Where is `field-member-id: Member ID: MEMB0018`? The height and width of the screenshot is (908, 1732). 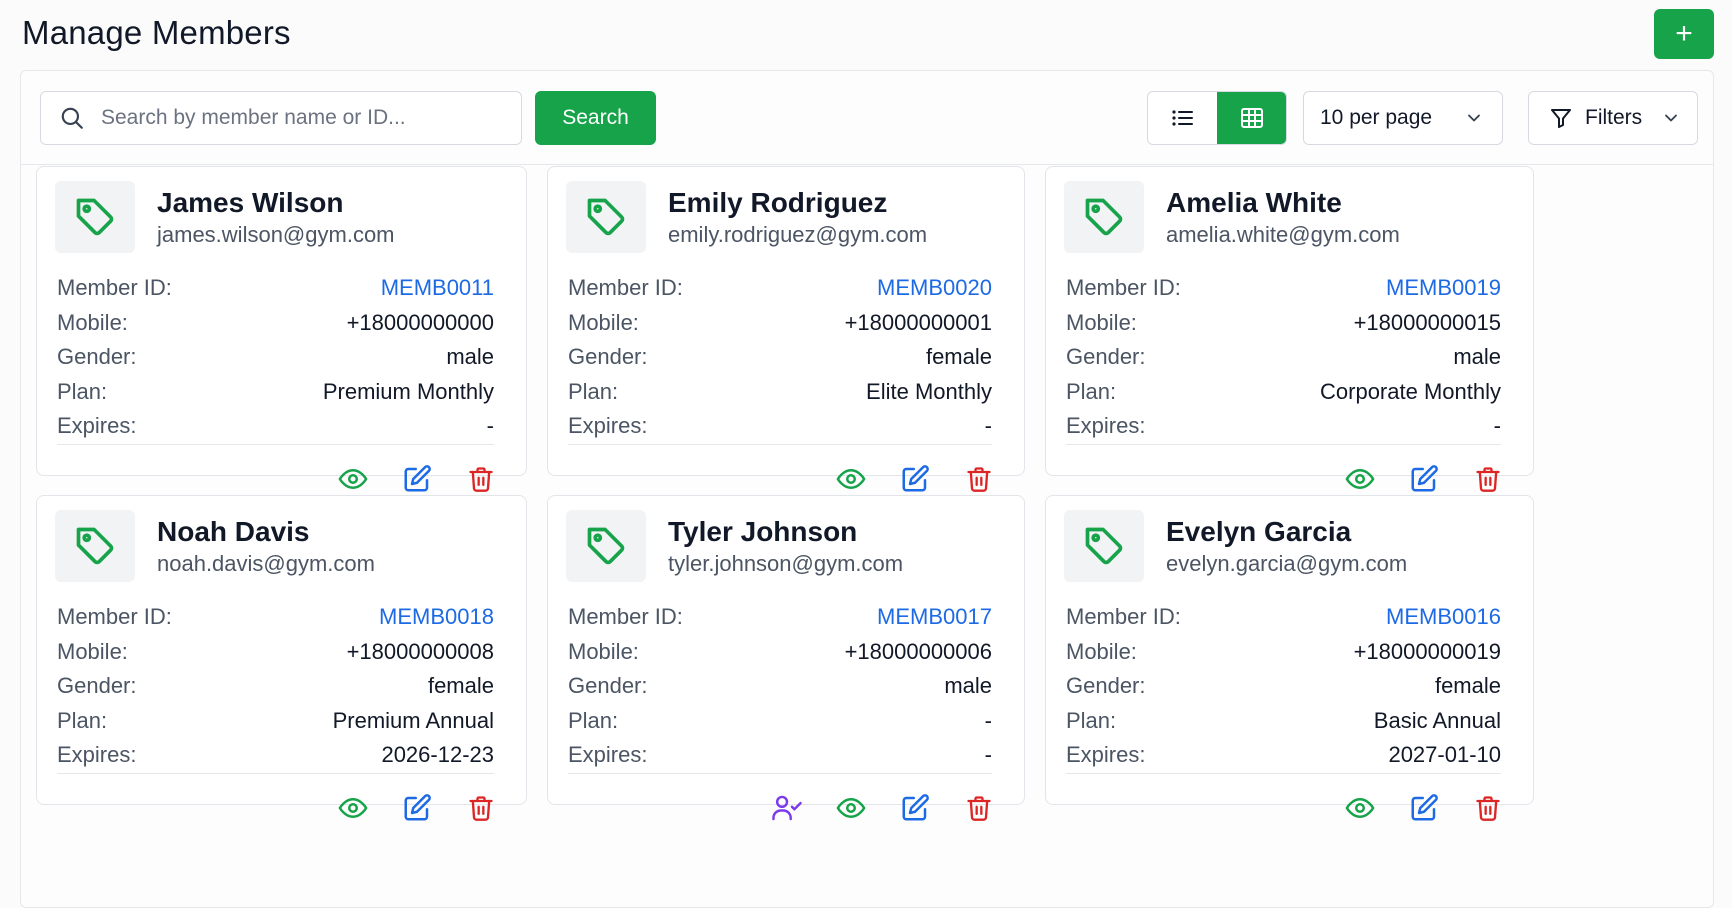
field-member-id: Member ID: MEMB0018 is located at coordinates (275, 617).